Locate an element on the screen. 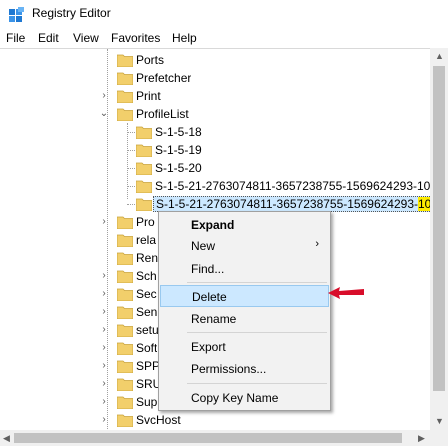 This screenshot has width=448, height=446. context-menu-copy-key-name: Copy Key Name is located at coordinates (244, 398).